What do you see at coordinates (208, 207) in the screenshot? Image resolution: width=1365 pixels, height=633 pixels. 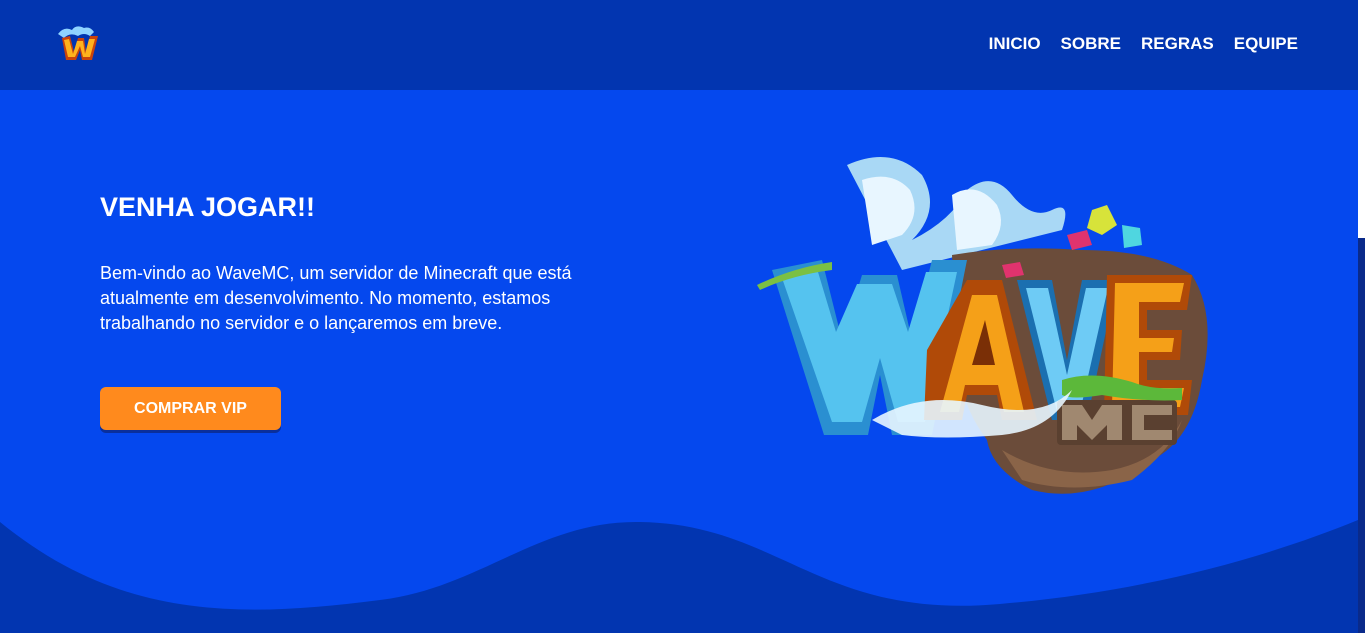 I see `hero-title: VENHA JOGAR!!` at bounding box center [208, 207].